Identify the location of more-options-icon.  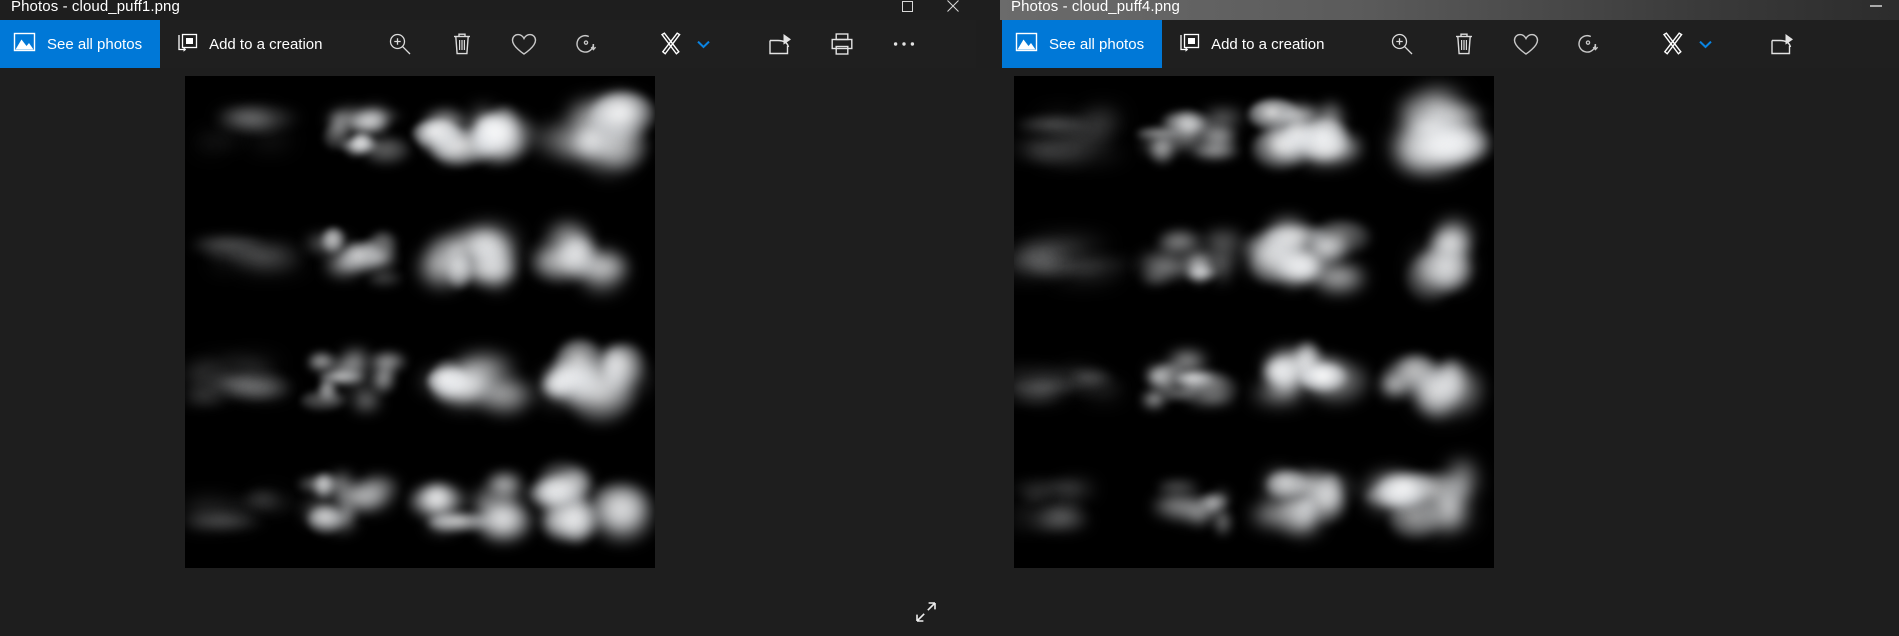
(904, 44).